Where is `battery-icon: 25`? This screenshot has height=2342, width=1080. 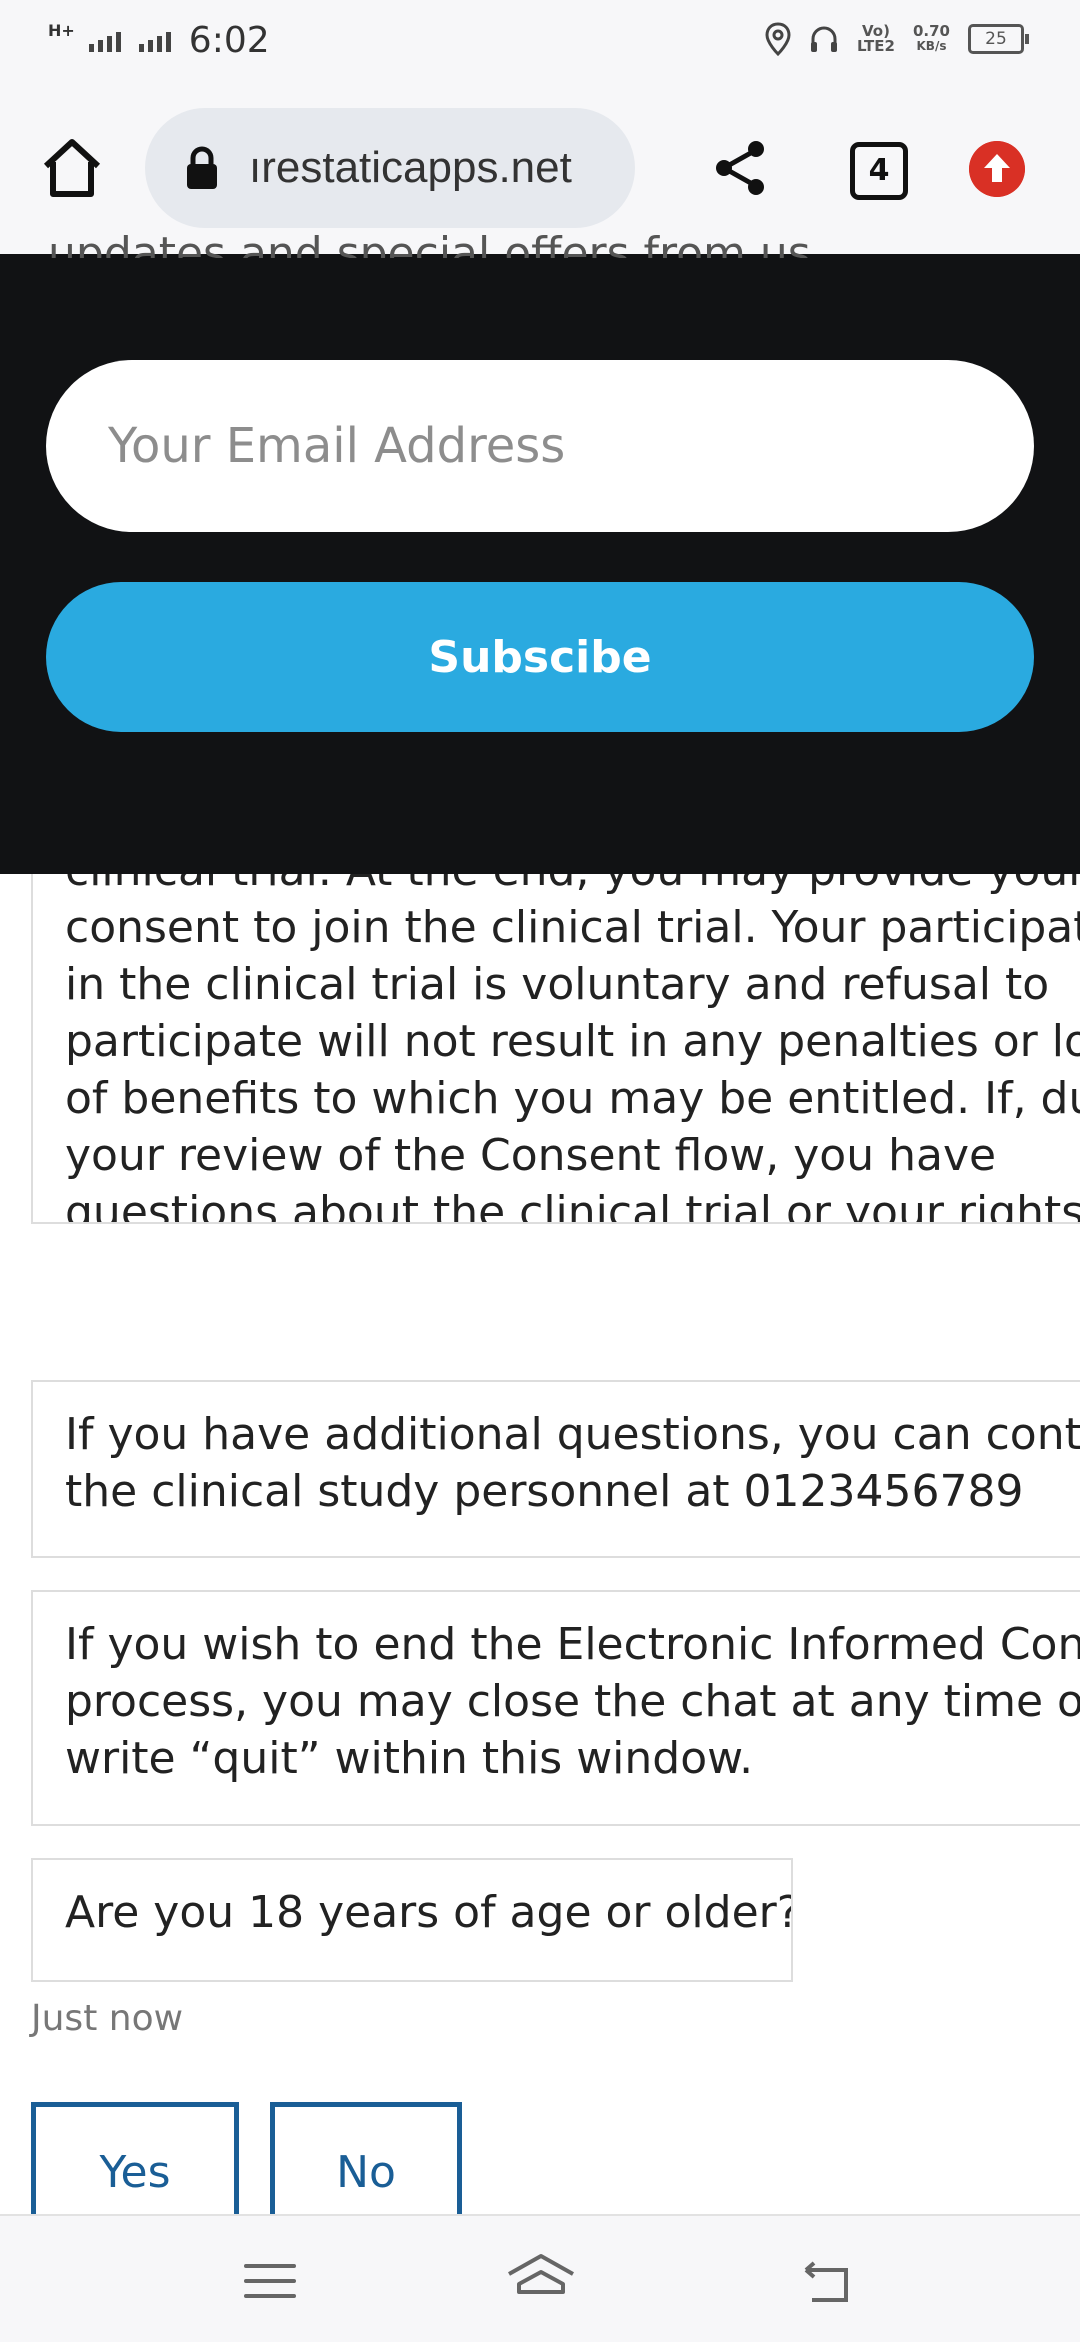 battery-icon: 25 is located at coordinates (998, 39).